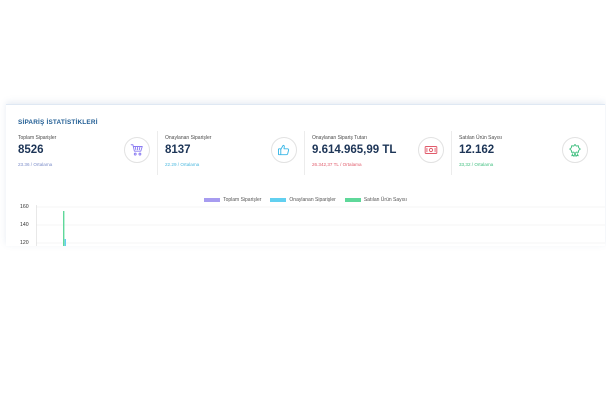  What do you see at coordinates (320, 225) in the screenshot?
I see `chart-svg` at bounding box center [320, 225].